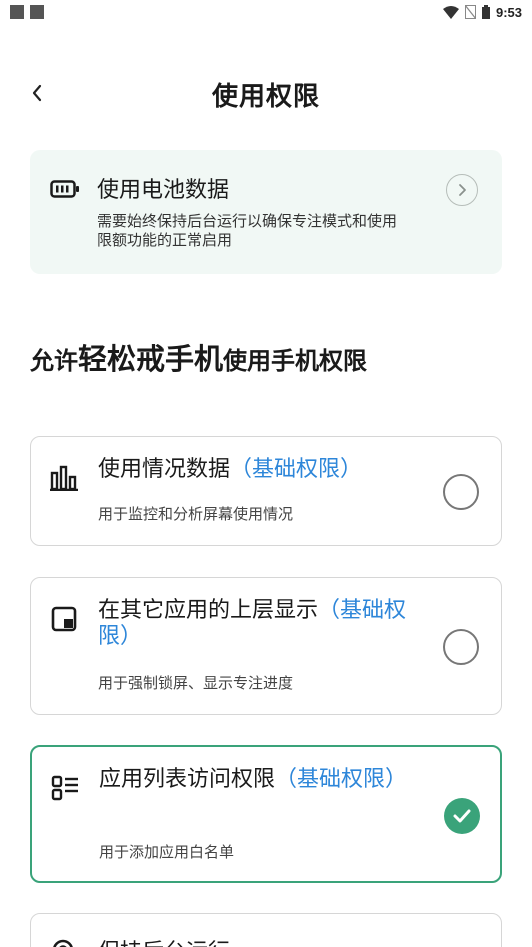 This screenshot has height=947, width=532. I want to click on permission-radio-checked, so click(462, 816).